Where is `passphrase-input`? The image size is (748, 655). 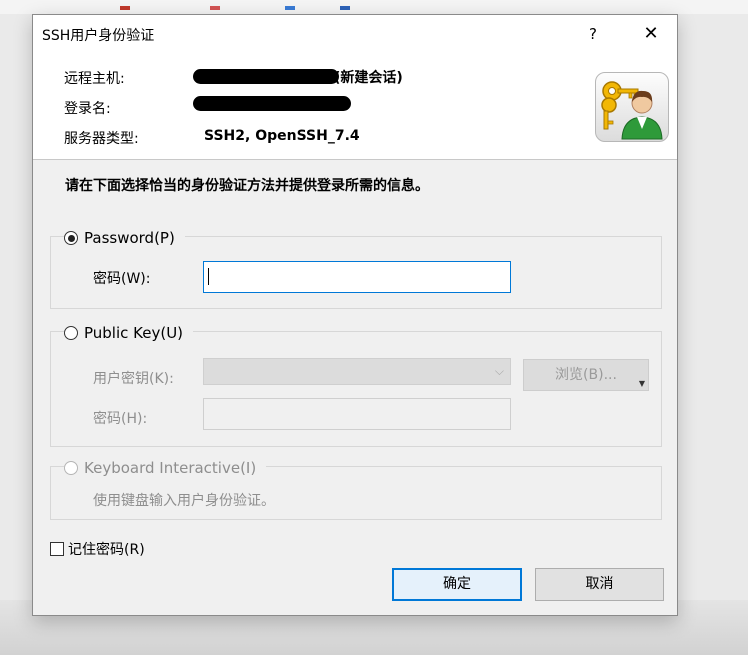 passphrase-input is located at coordinates (357, 414).